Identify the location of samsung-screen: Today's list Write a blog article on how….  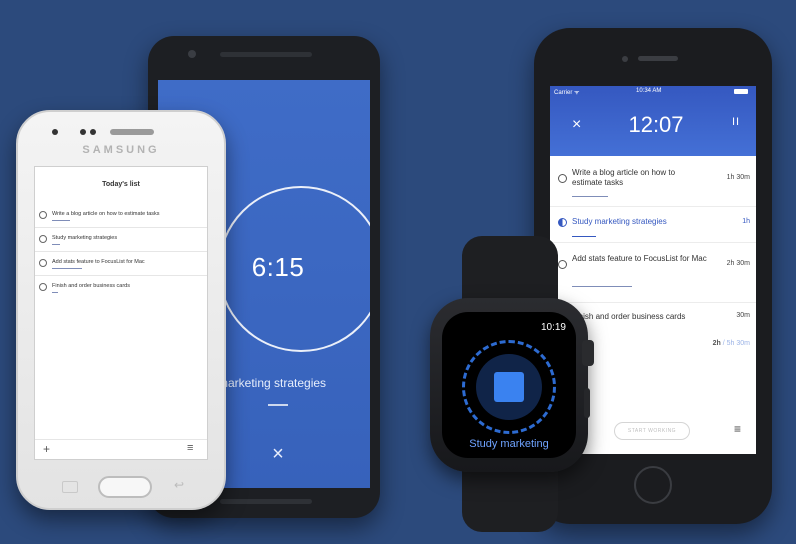
(121, 313).